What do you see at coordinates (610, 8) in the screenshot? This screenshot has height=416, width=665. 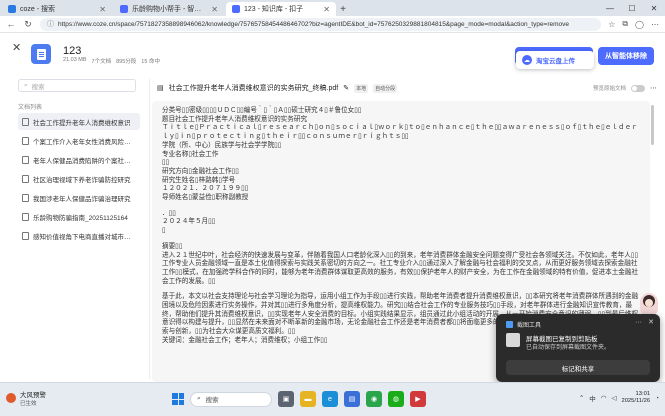 I see `minimize-button: —` at bounding box center [610, 8].